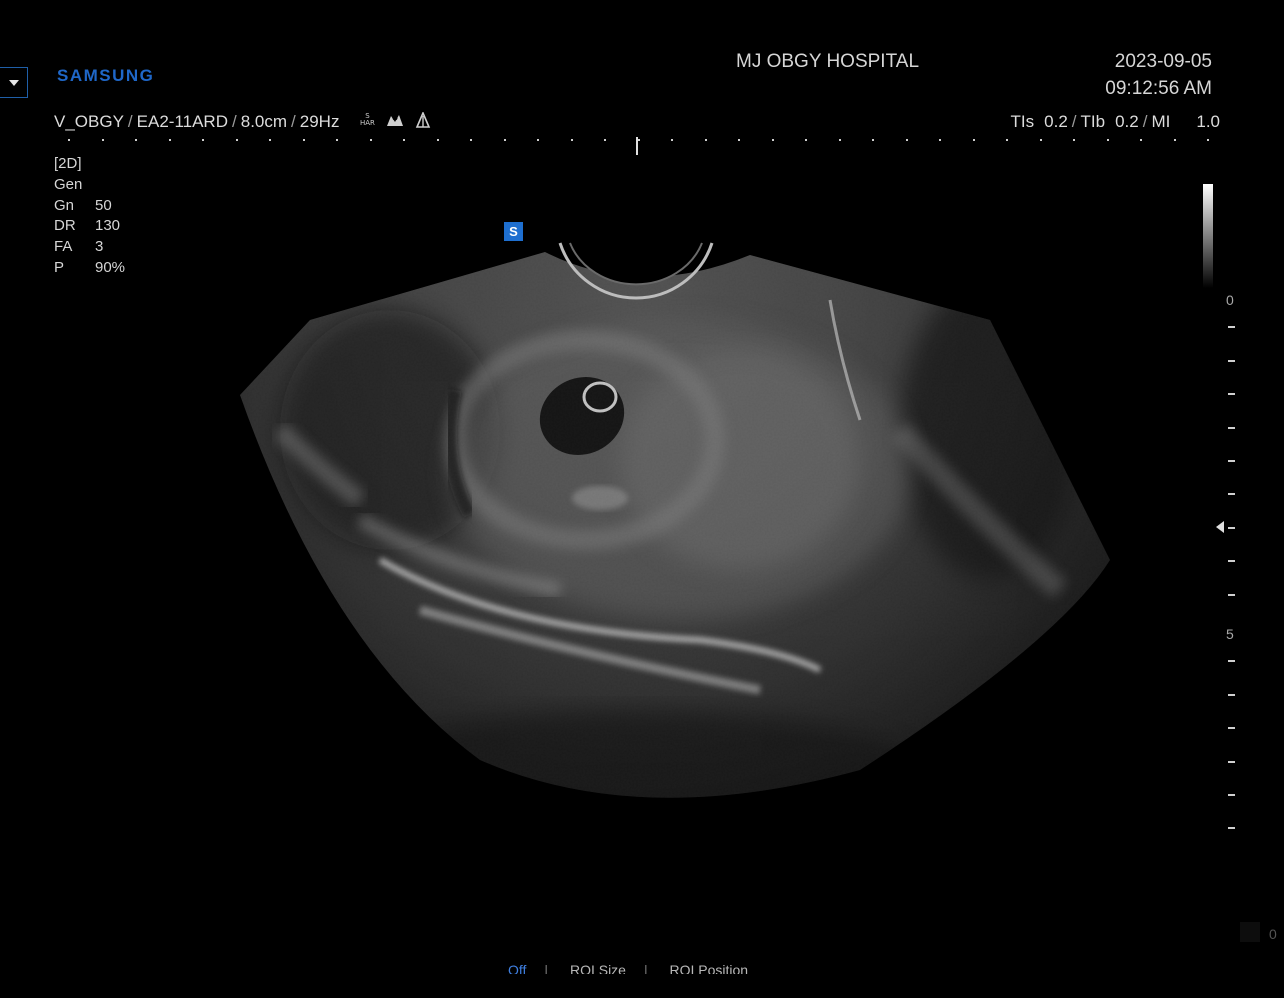 The image size is (1284, 998). Describe the element at coordinates (1208, 236) in the screenshot. I see `grayscale-bar` at that location.